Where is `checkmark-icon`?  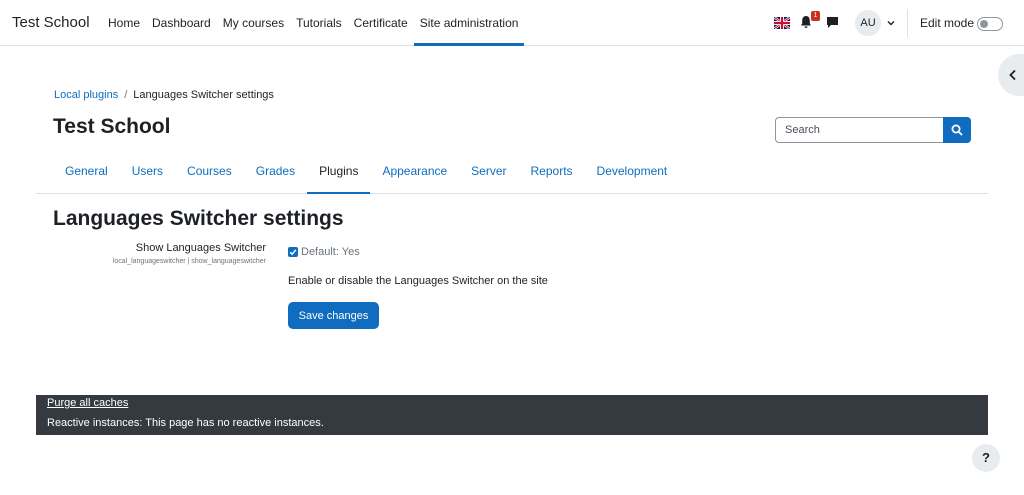
checkmark-icon is located at coordinates (293, 252).